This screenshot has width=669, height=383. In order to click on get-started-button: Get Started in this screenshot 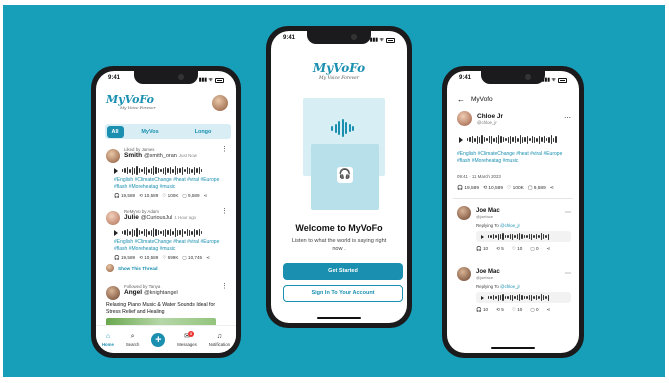, I will do `click(343, 271)`.